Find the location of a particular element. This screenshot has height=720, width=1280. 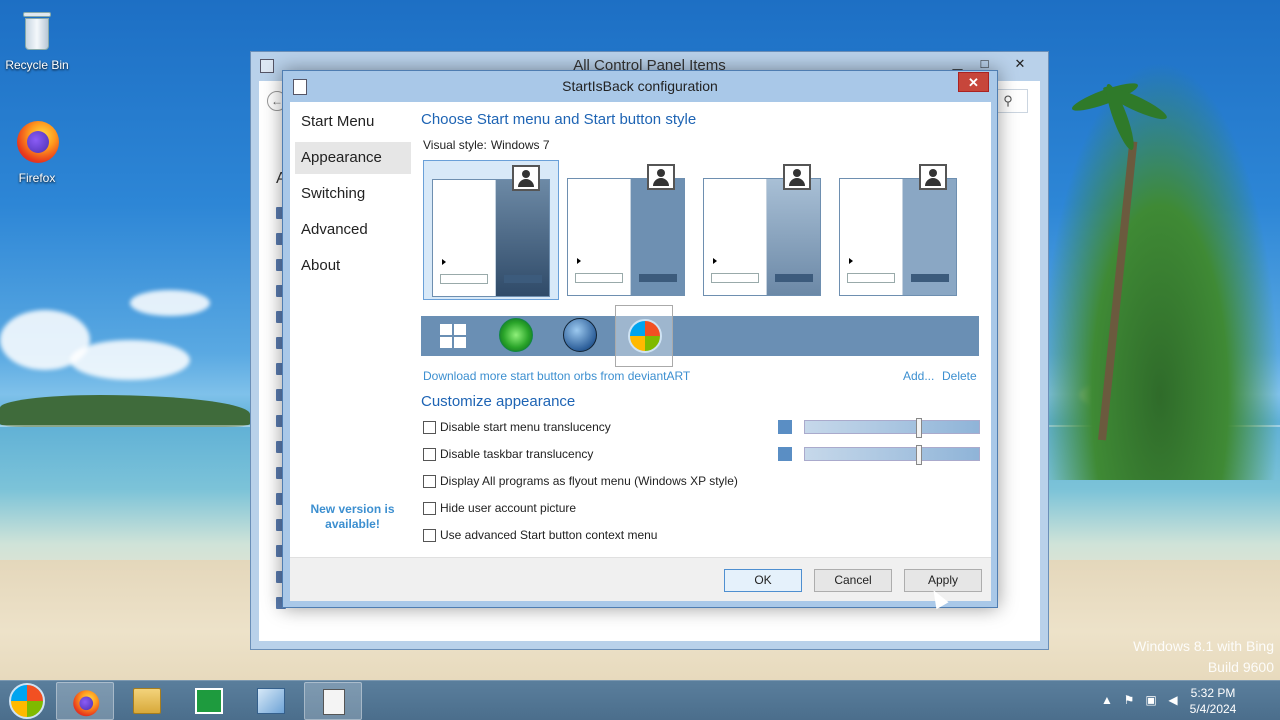

taskbar-app-firefox is located at coordinates (85, 701).